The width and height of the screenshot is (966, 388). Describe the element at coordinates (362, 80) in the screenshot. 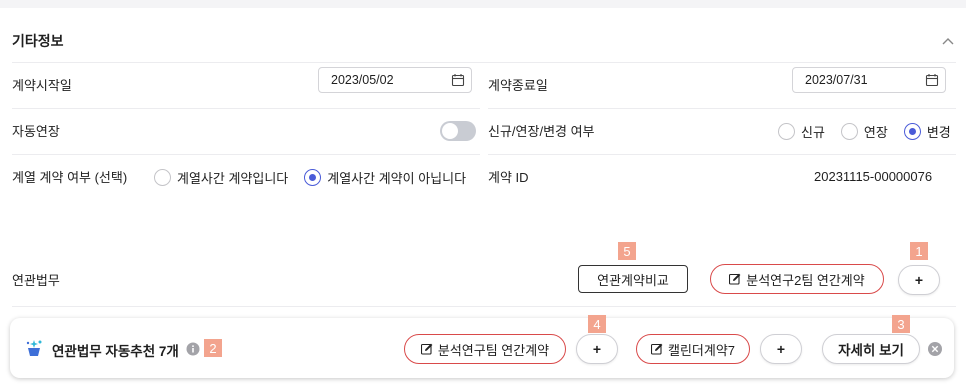

I see `contract-start-value: 2023/05/02` at that location.